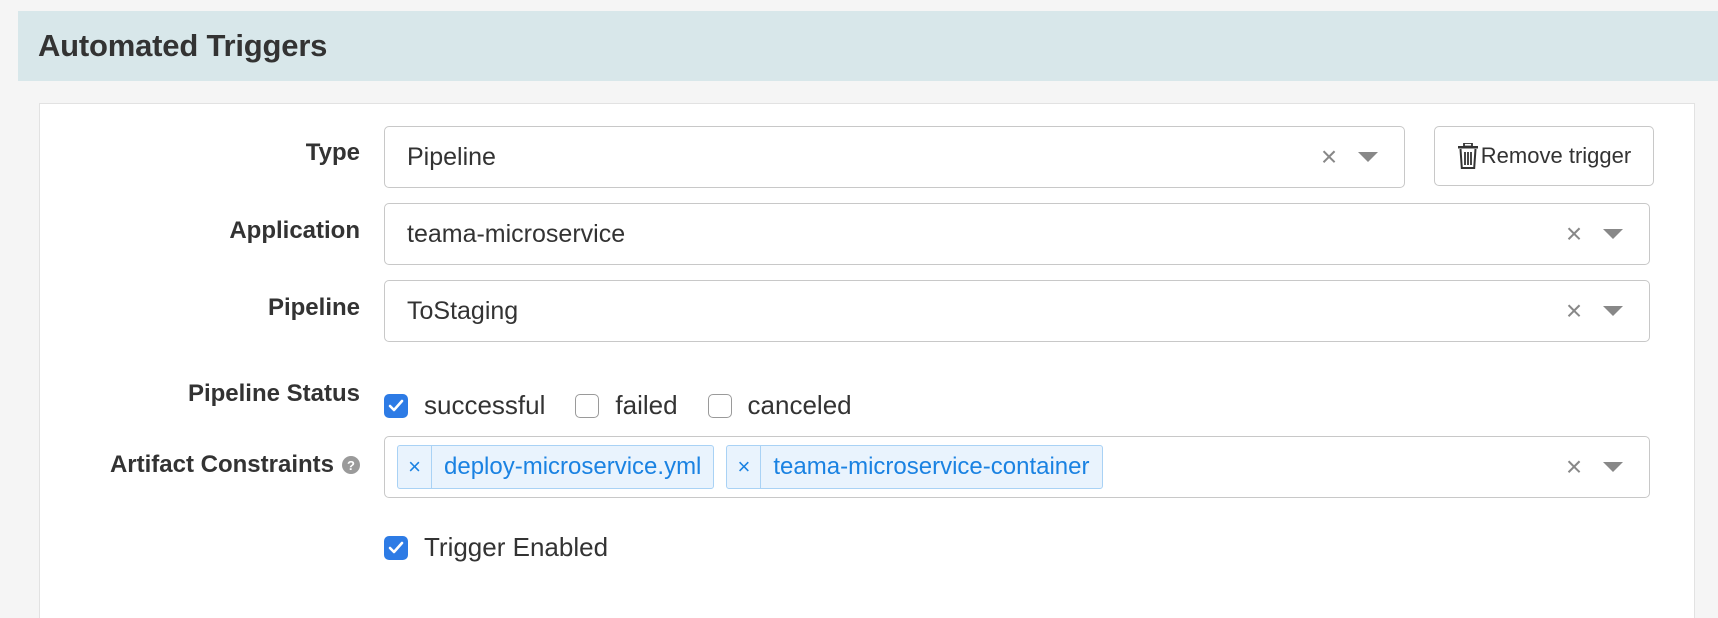 This screenshot has width=1718, height=618. What do you see at coordinates (587, 405) in the screenshot?
I see `failed-checkbox` at bounding box center [587, 405].